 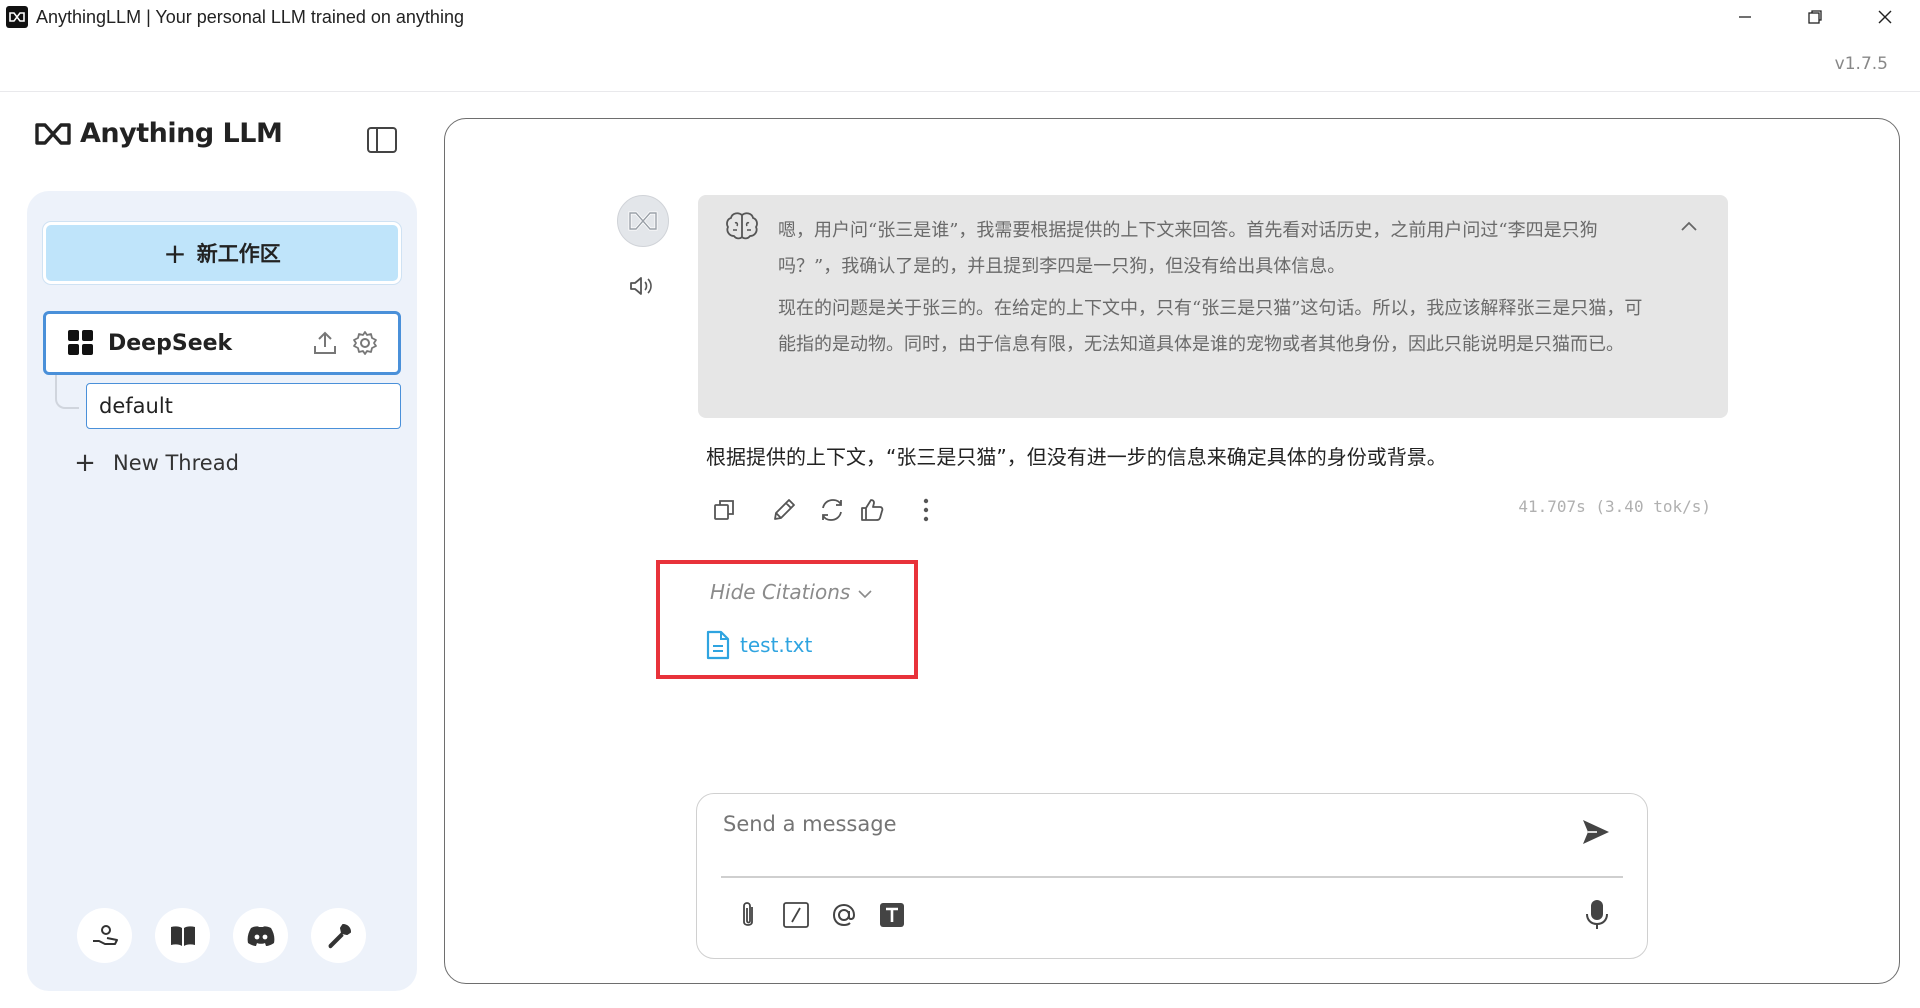 I want to click on speaker-icon, so click(x=642, y=288).